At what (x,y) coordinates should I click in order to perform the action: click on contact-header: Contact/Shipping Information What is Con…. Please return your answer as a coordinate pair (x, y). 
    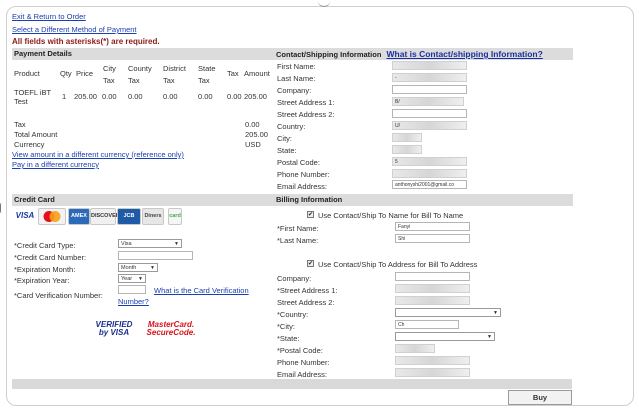
    Looking at the image, I should click on (423, 54).